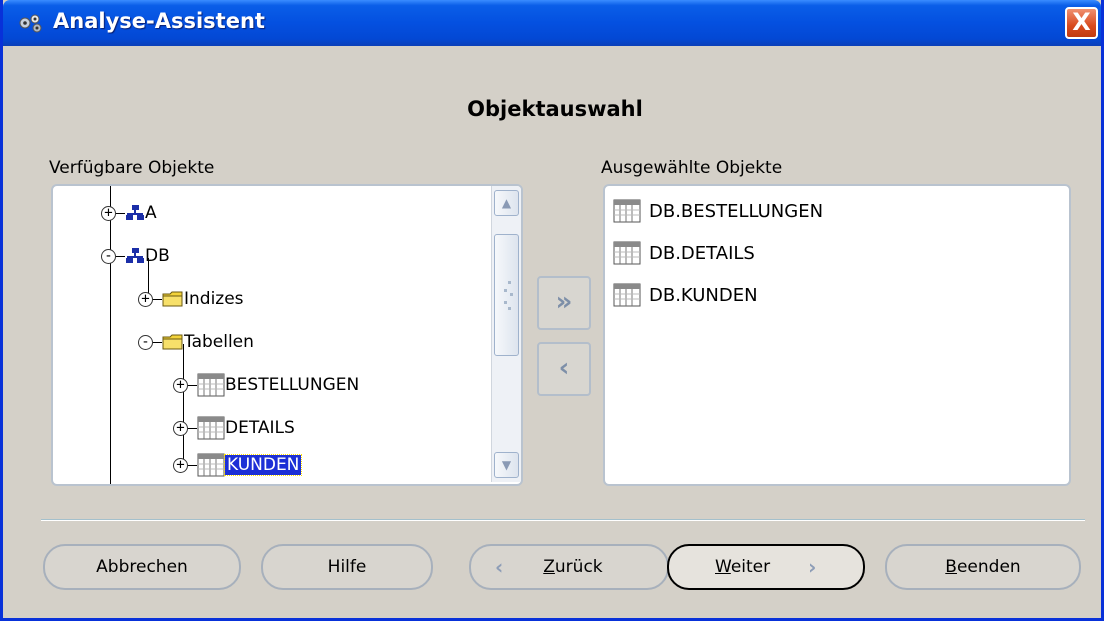 The height and width of the screenshot is (621, 1104). Describe the element at coordinates (563, 520) in the screenshot. I see `separator` at that location.